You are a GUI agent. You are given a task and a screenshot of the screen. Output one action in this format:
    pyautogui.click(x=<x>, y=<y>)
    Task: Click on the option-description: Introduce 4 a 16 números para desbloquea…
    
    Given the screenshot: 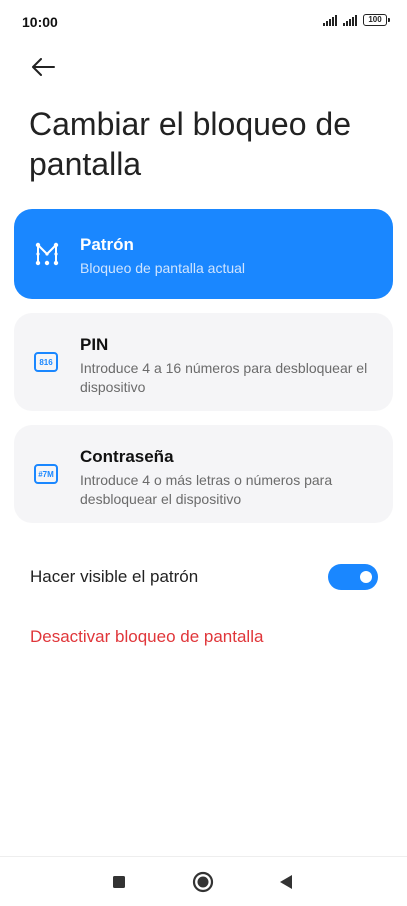 What is the action you would take?
    pyautogui.click(x=224, y=377)
    